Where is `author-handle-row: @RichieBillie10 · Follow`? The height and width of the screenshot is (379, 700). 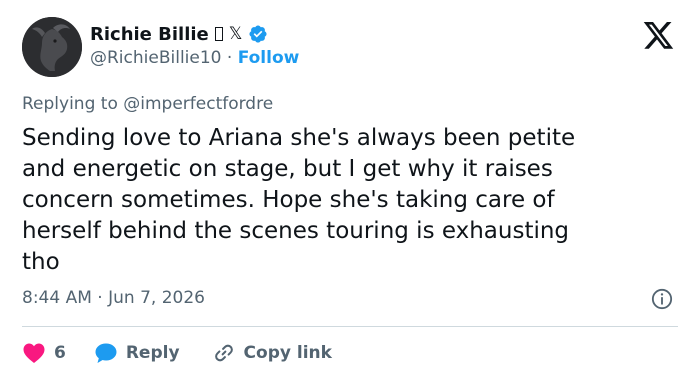
author-handle-row: @RichieBillie10 · Follow is located at coordinates (194, 58).